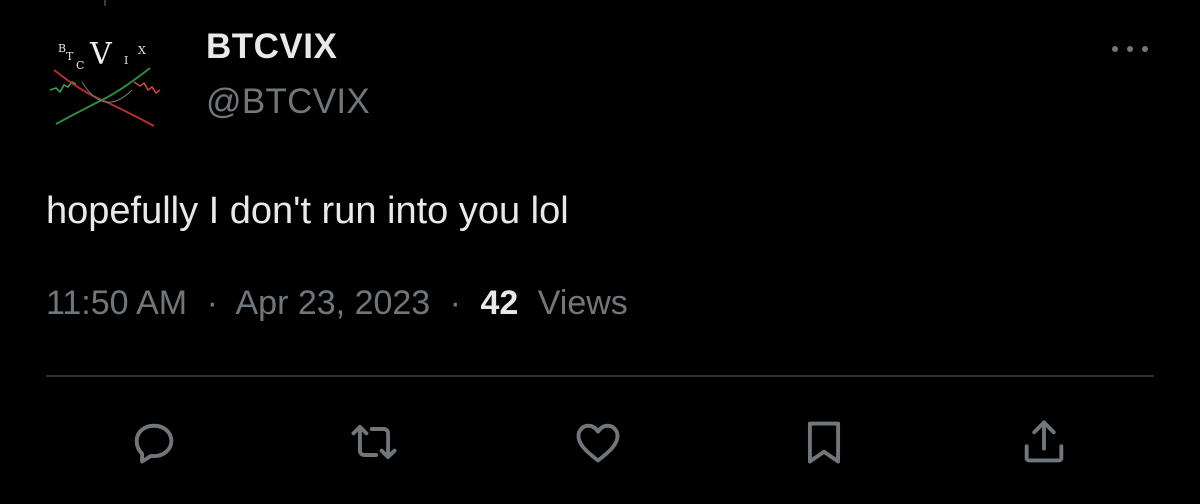  I want to click on retweet-icon, so click(374, 442).